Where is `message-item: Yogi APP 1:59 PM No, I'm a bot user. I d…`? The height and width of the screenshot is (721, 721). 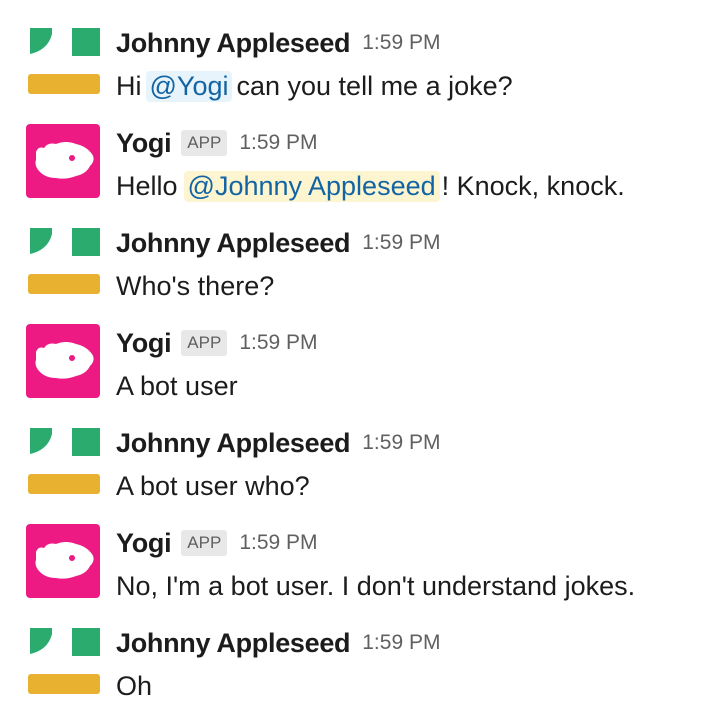
message-item: Yogi APP 1:59 PM No, I'm a bot user. I d… is located at coordinates (360, 550).